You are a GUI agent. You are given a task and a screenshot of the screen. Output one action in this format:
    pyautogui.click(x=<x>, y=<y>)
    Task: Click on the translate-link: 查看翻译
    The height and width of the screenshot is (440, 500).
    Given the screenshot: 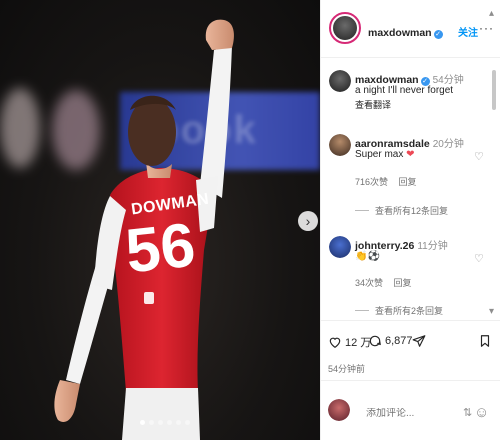 What is the action you would take?
    pyautogui.click(x=373, y=104)
    